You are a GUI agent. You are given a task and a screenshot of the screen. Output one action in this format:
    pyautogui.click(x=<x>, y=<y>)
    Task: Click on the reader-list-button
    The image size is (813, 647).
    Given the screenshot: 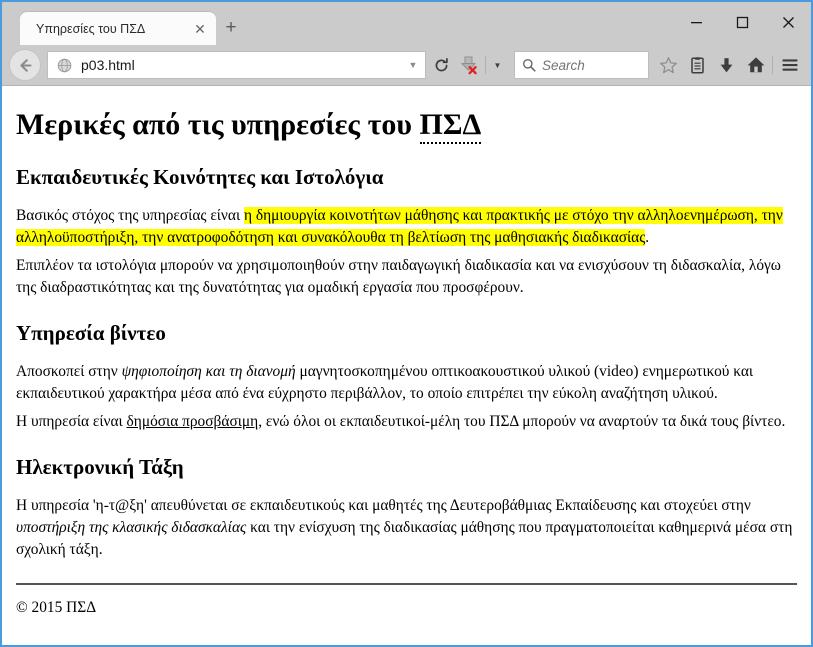 What is the action you would take?
    pyautogui.click(x=697, y=65)
    